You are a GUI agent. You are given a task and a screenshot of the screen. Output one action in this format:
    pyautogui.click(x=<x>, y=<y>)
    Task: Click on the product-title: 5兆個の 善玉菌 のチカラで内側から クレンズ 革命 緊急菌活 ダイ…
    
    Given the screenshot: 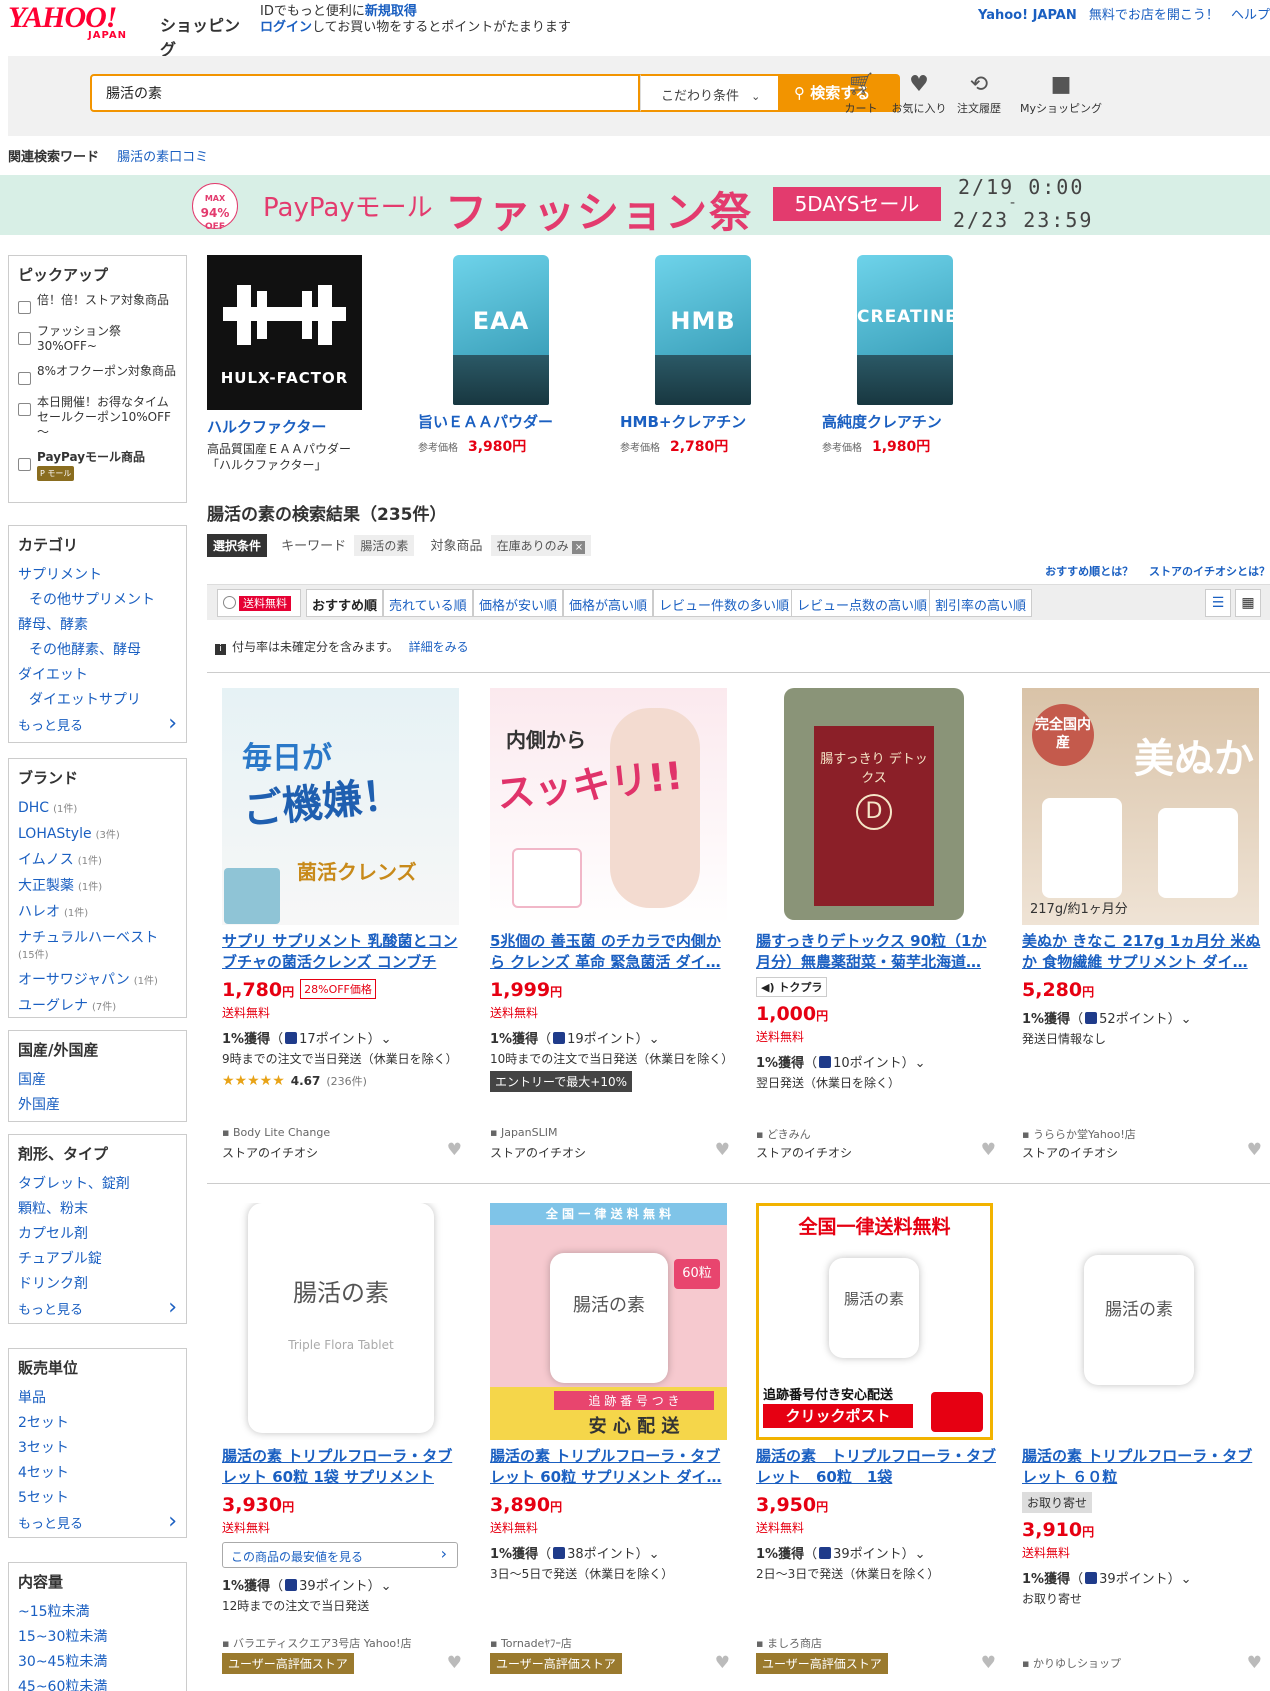 What is the action you would take?
    pyautogui.click(x=610, y=952)
    